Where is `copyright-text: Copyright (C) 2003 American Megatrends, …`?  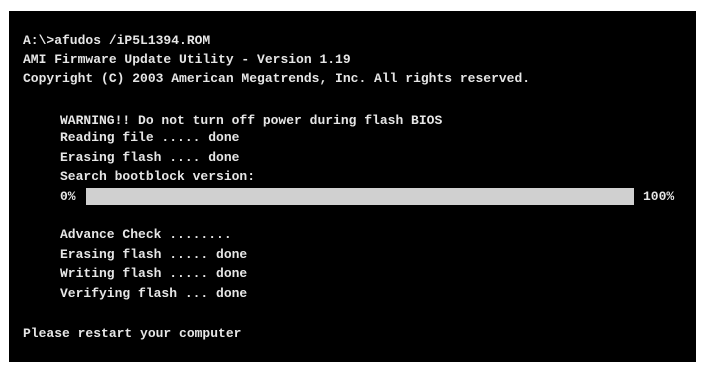
copyright-text: Copyright (C) 2003 American Megatrends, … is located at coordinates (277, 78).